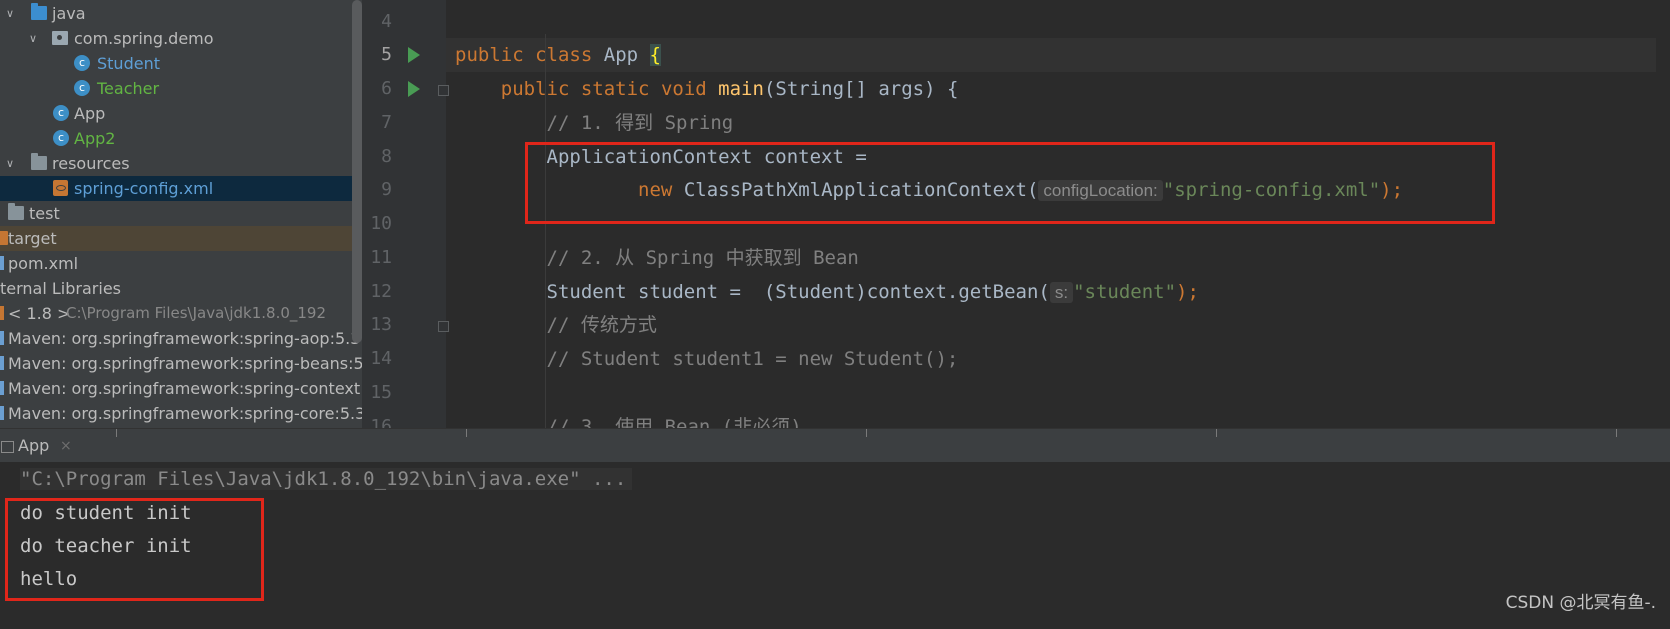 The width and height of the screenshot is (1670, 629). Describe the element at coordinates (91, 163) in the screenshot. I see `tree-item-label: resources` at that location.